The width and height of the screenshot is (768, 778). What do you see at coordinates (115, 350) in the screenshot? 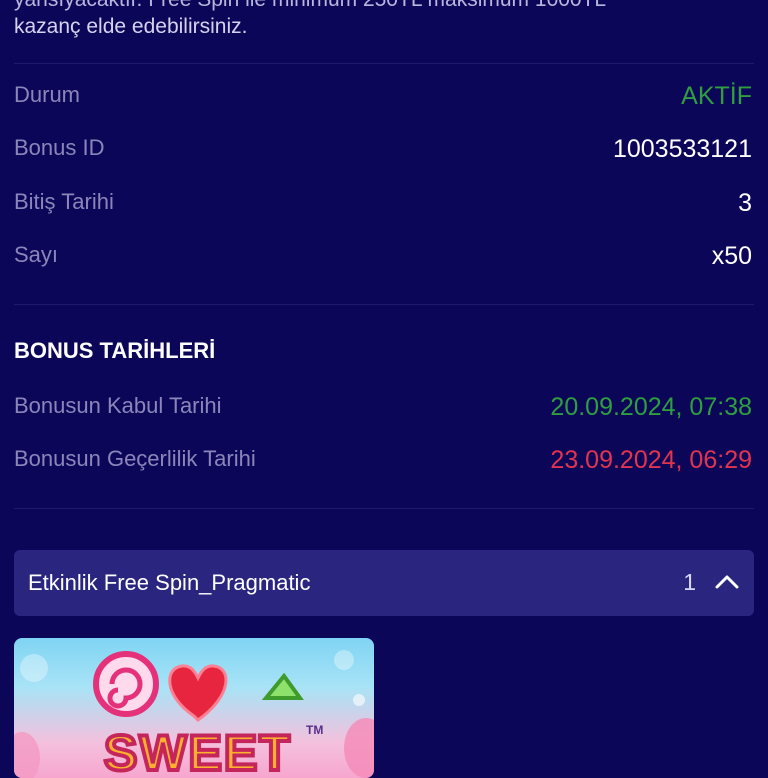
I see `bonus-dates-title: BONUS TARİHLERİ` at bounding box center [115, 350].